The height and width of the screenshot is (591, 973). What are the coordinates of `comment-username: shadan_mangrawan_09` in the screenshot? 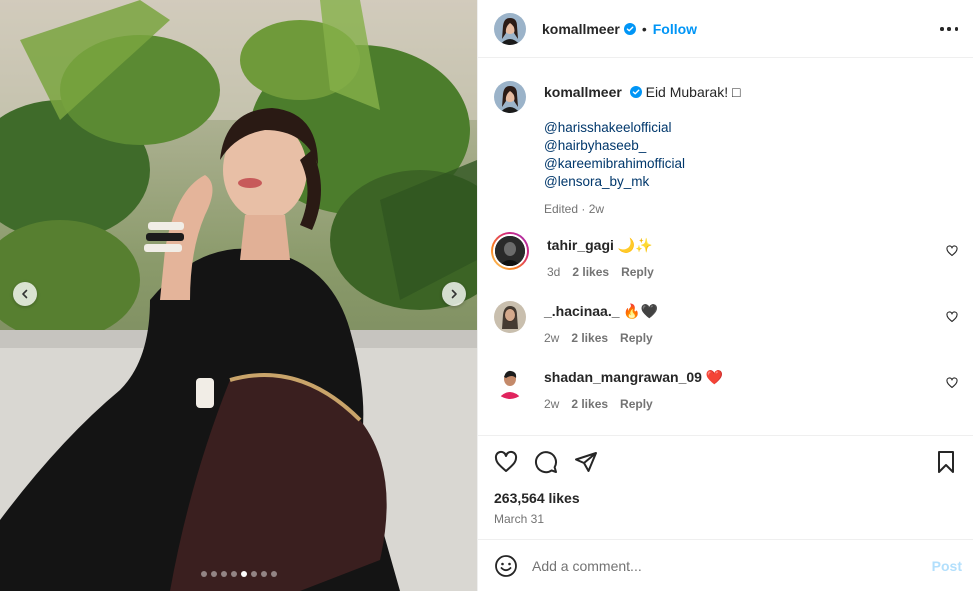 It's located at (623, 377).